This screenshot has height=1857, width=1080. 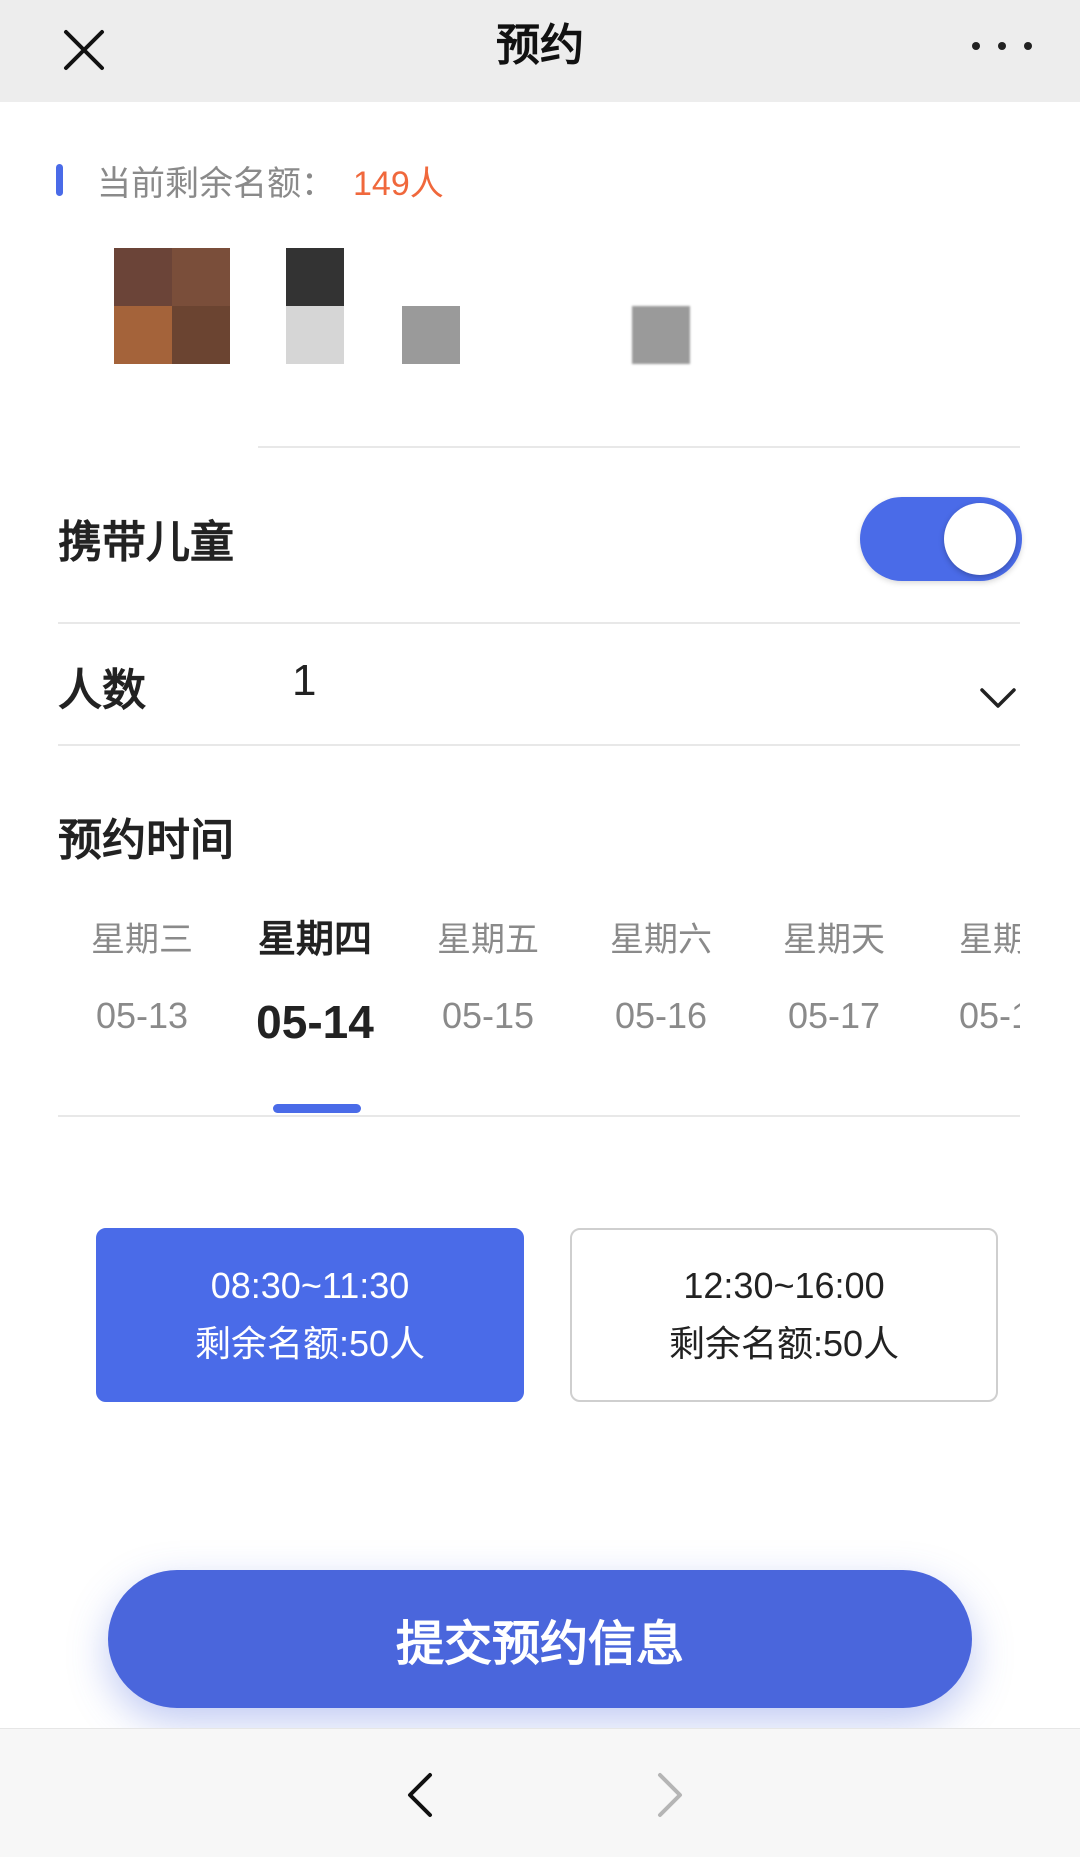 I want to click on submit-button: 提交预约信息, so click(x=540, y=1639).